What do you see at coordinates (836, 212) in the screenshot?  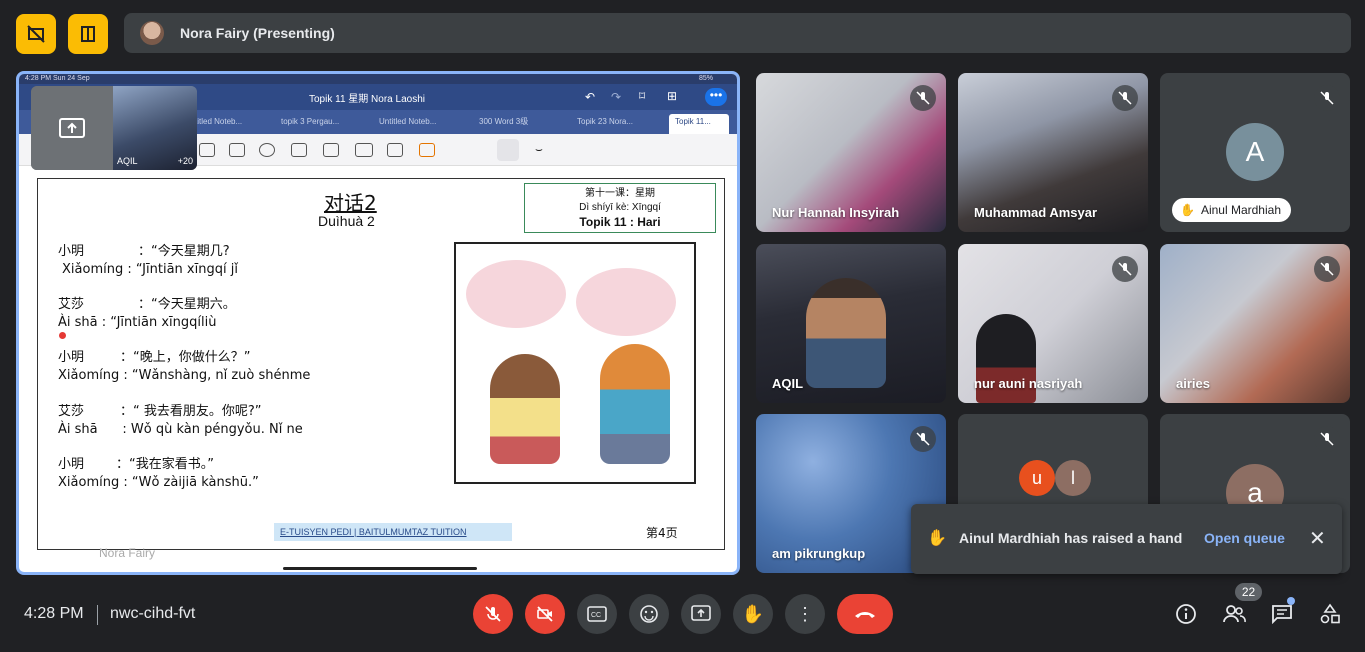 I see `participant-name: Nur Hannah Insyirah` at bounding box center [836, 212].